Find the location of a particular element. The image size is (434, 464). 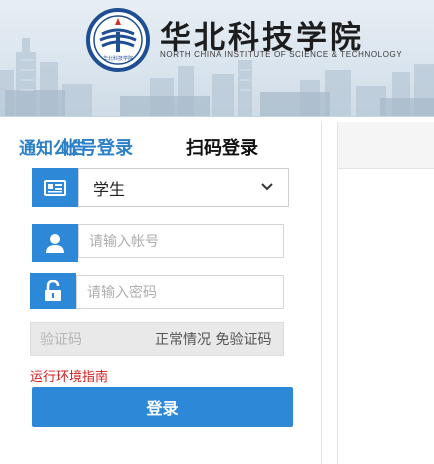

account-icon-box is located at coordinates (55, 243).